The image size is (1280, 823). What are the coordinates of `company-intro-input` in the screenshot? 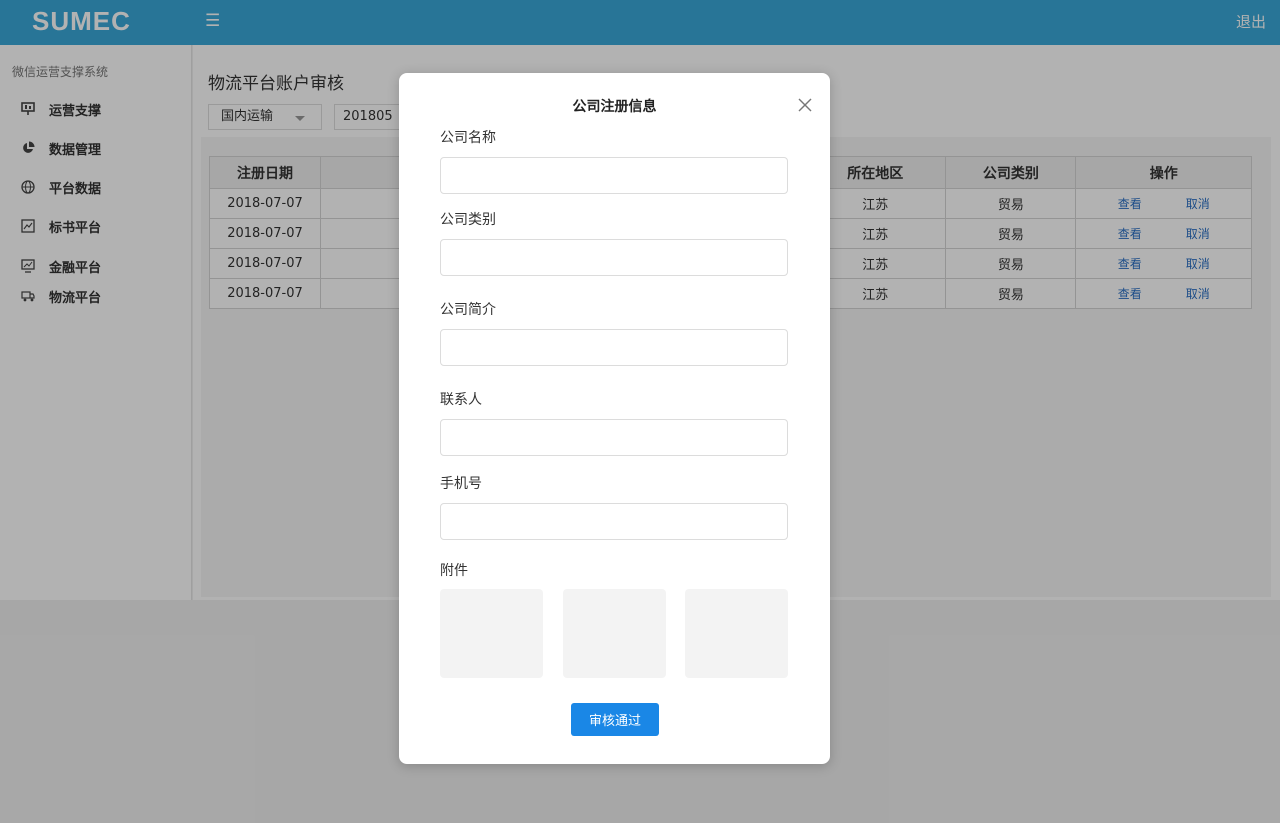 It's located at (614, 347).